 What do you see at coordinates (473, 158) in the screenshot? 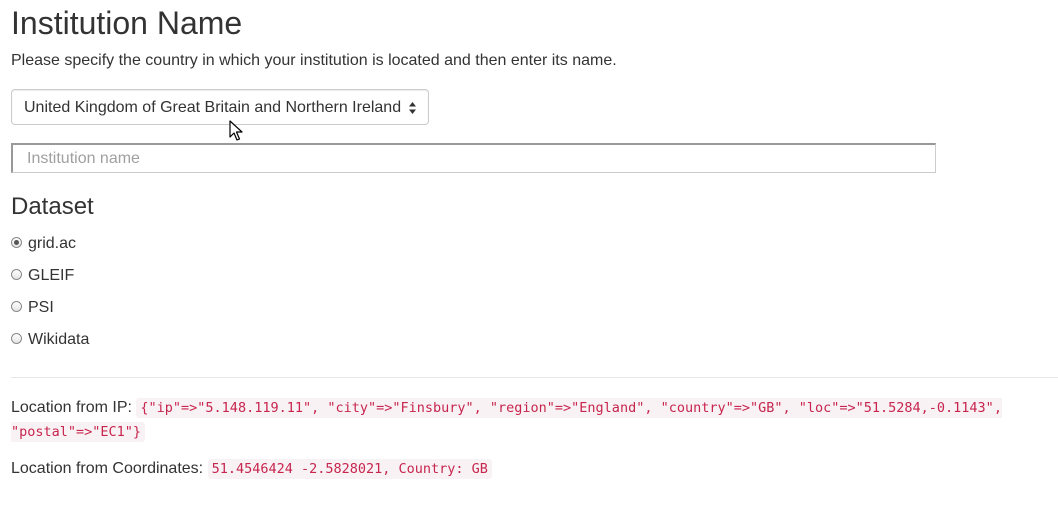
I see `institution-name-input` at bounding box center [473, 158].